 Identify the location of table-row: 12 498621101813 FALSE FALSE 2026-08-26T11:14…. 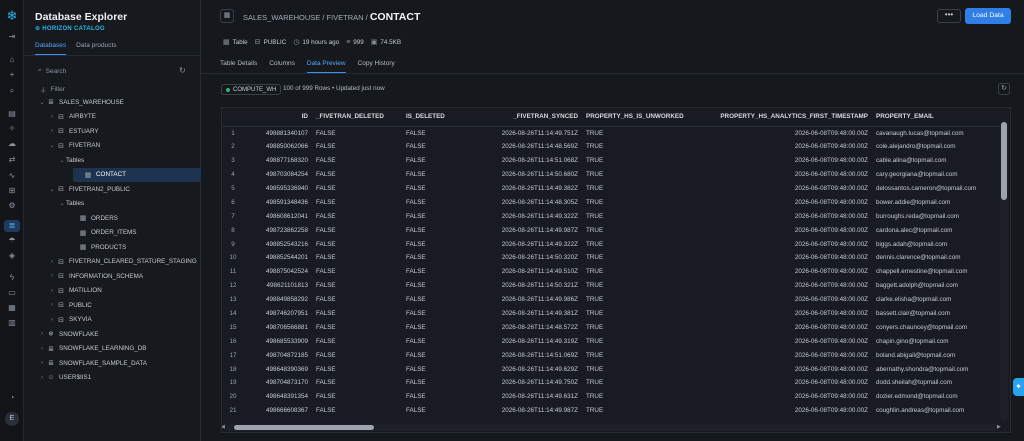
(612, 286).